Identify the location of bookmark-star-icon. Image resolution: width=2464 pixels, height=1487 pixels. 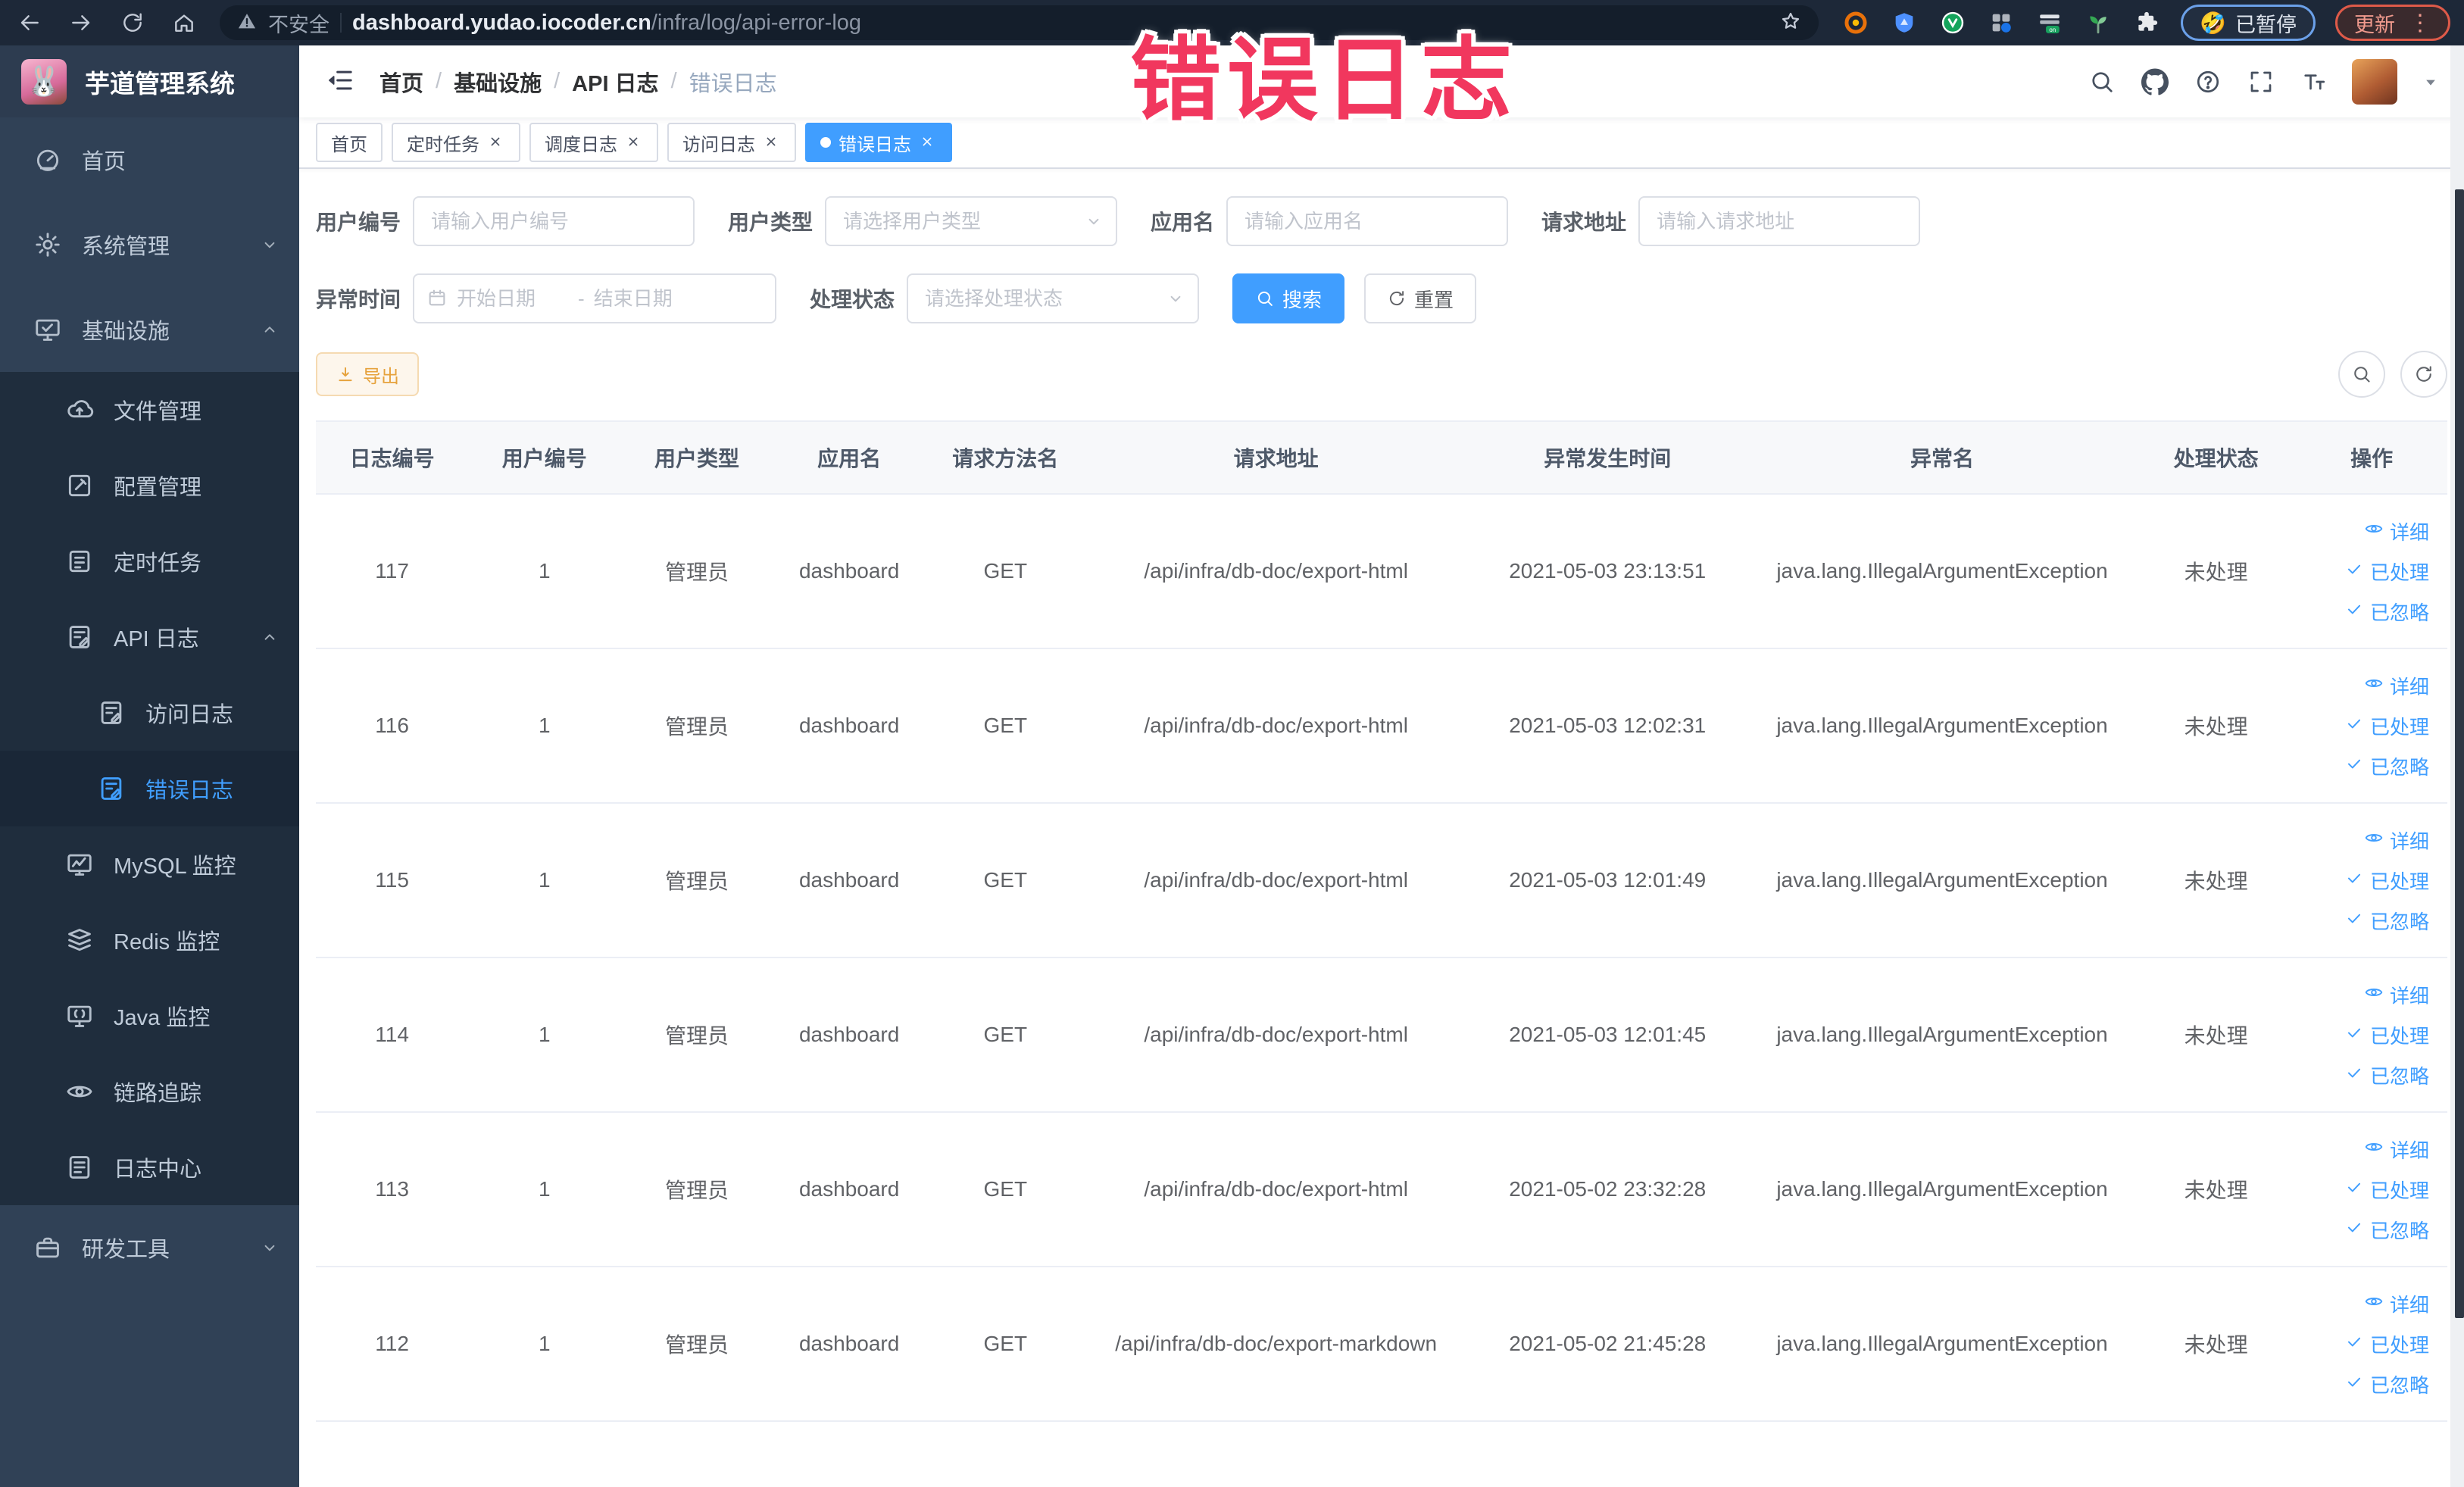
(1790, 23).